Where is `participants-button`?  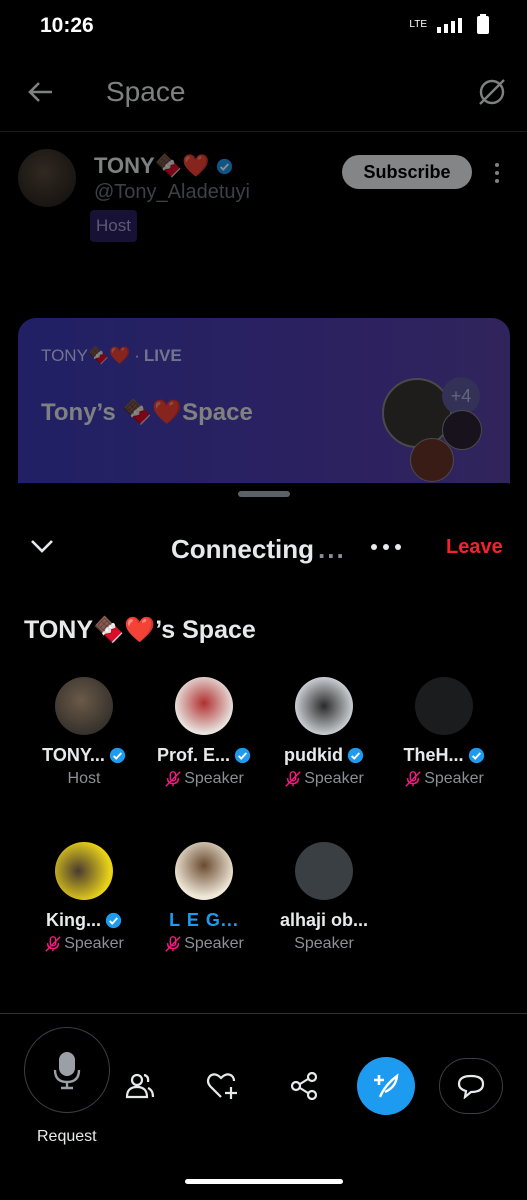 participants-button is located at coordinates (140, 1086).